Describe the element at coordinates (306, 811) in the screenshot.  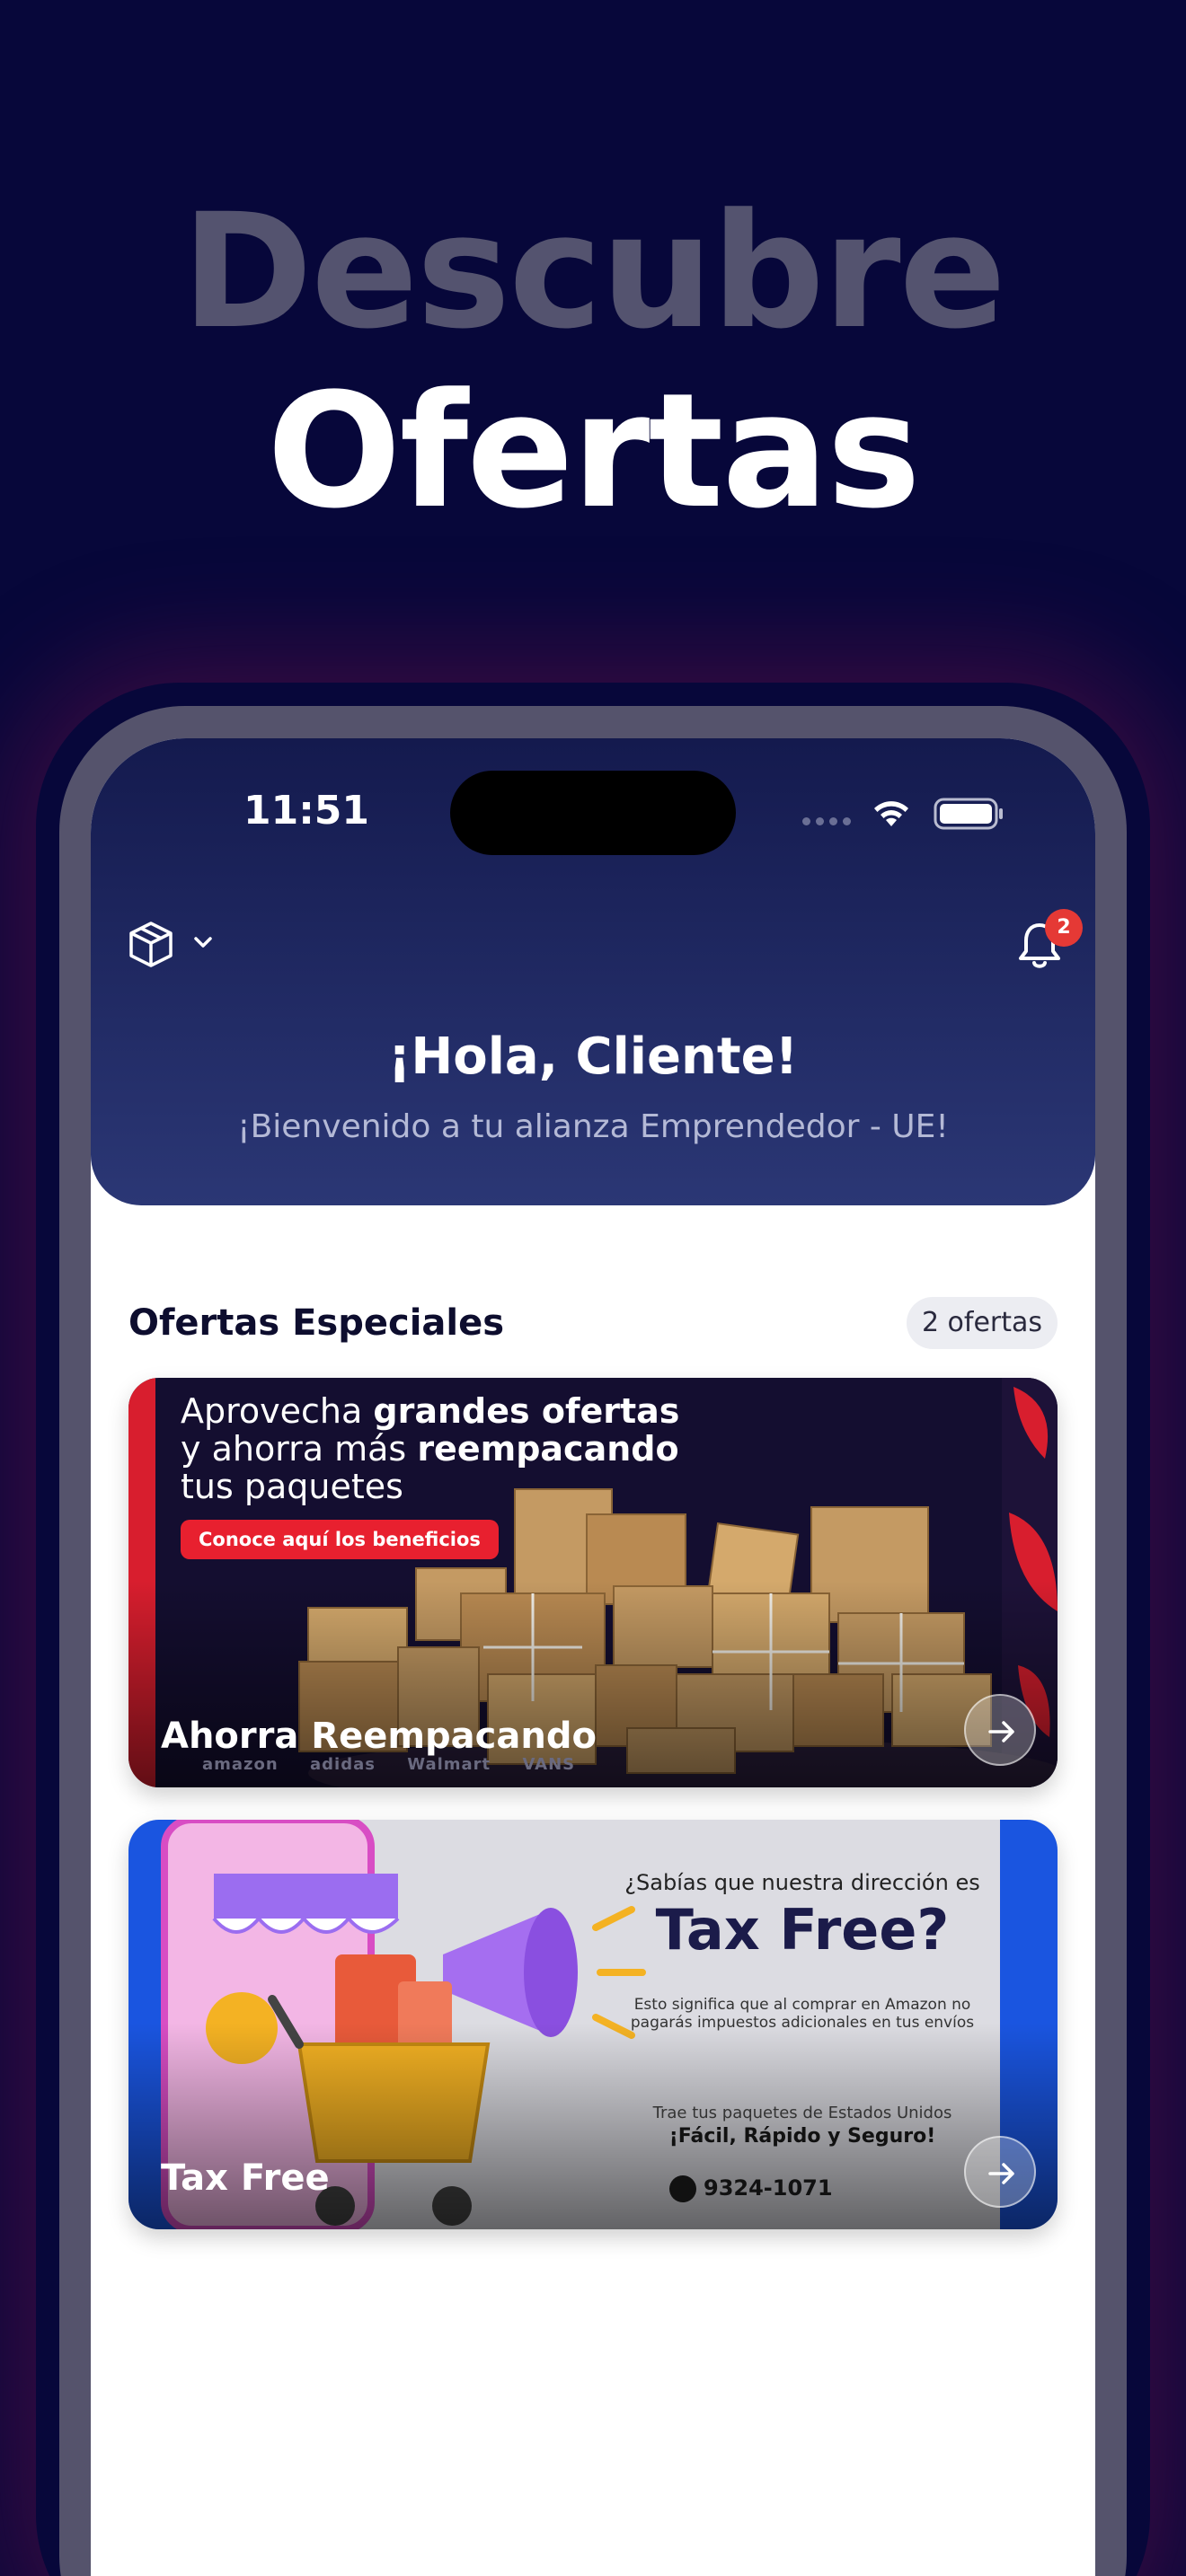
I see `status-time: 11:51` at that location.